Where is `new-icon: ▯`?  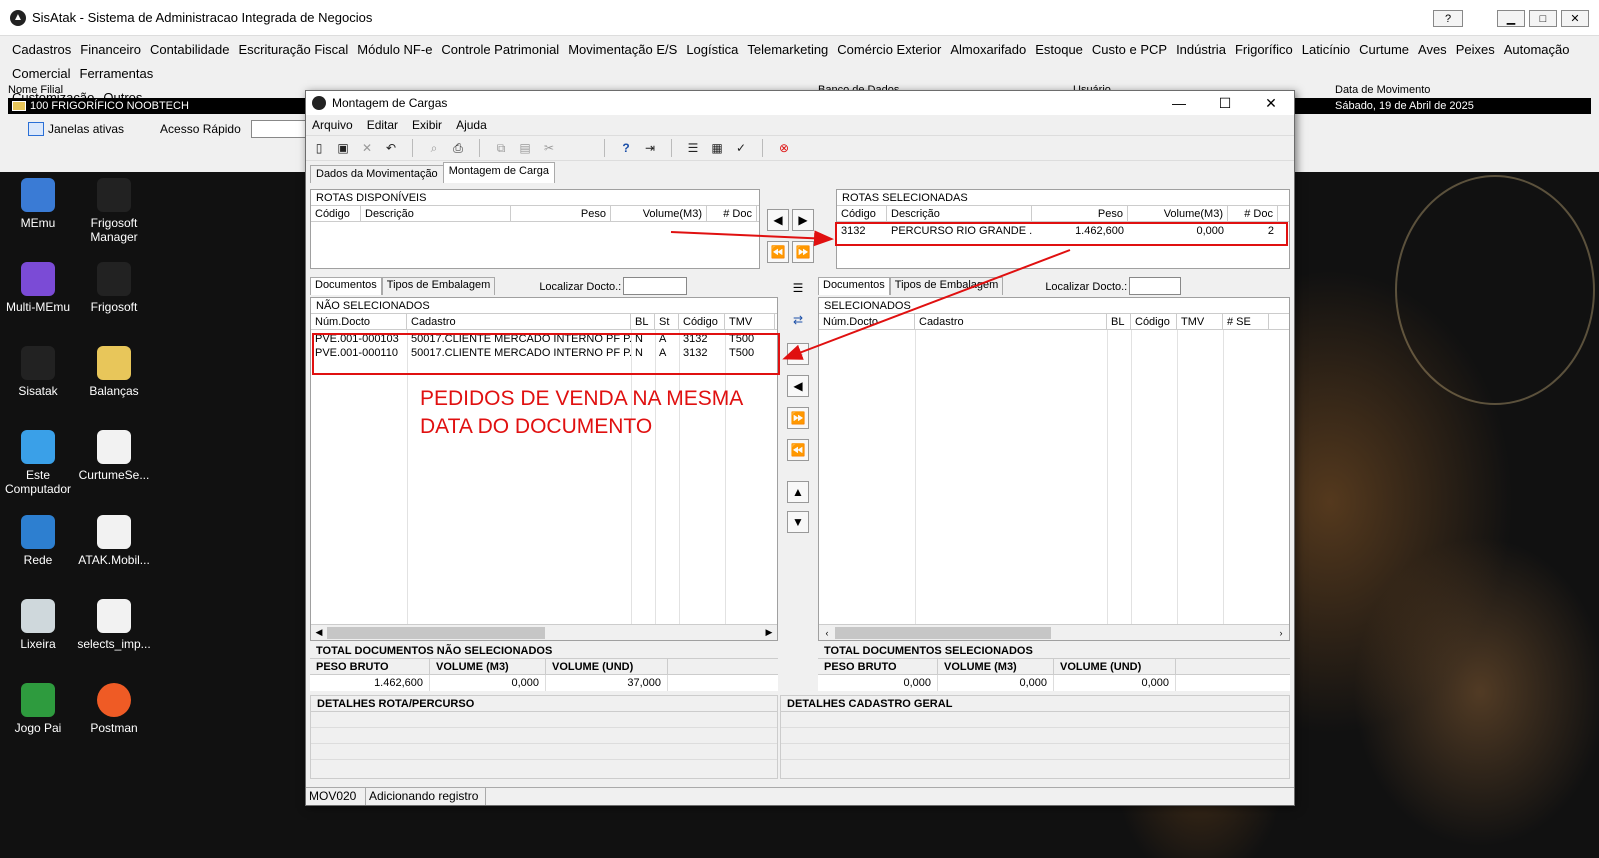
new-icon: ▯ is located at coordinates (319, 148).